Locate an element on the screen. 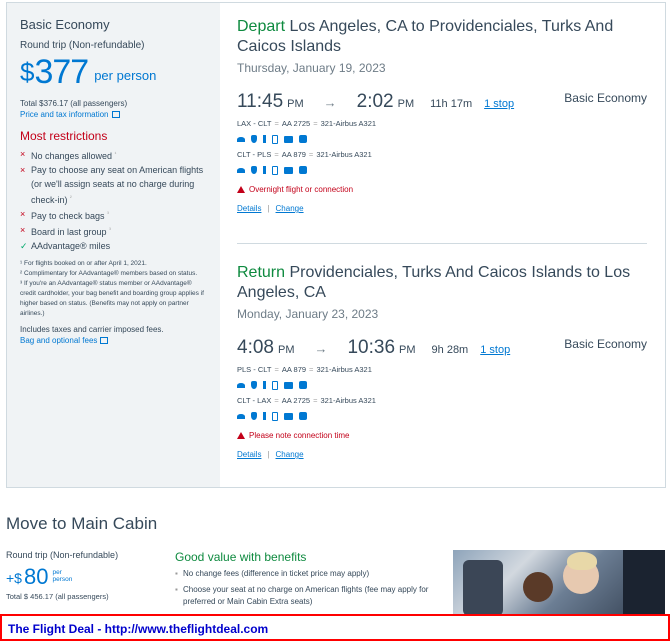 This screenshot has width=670, height=641. connection-warning: Please note connection time is located at coordinates (442, 435).